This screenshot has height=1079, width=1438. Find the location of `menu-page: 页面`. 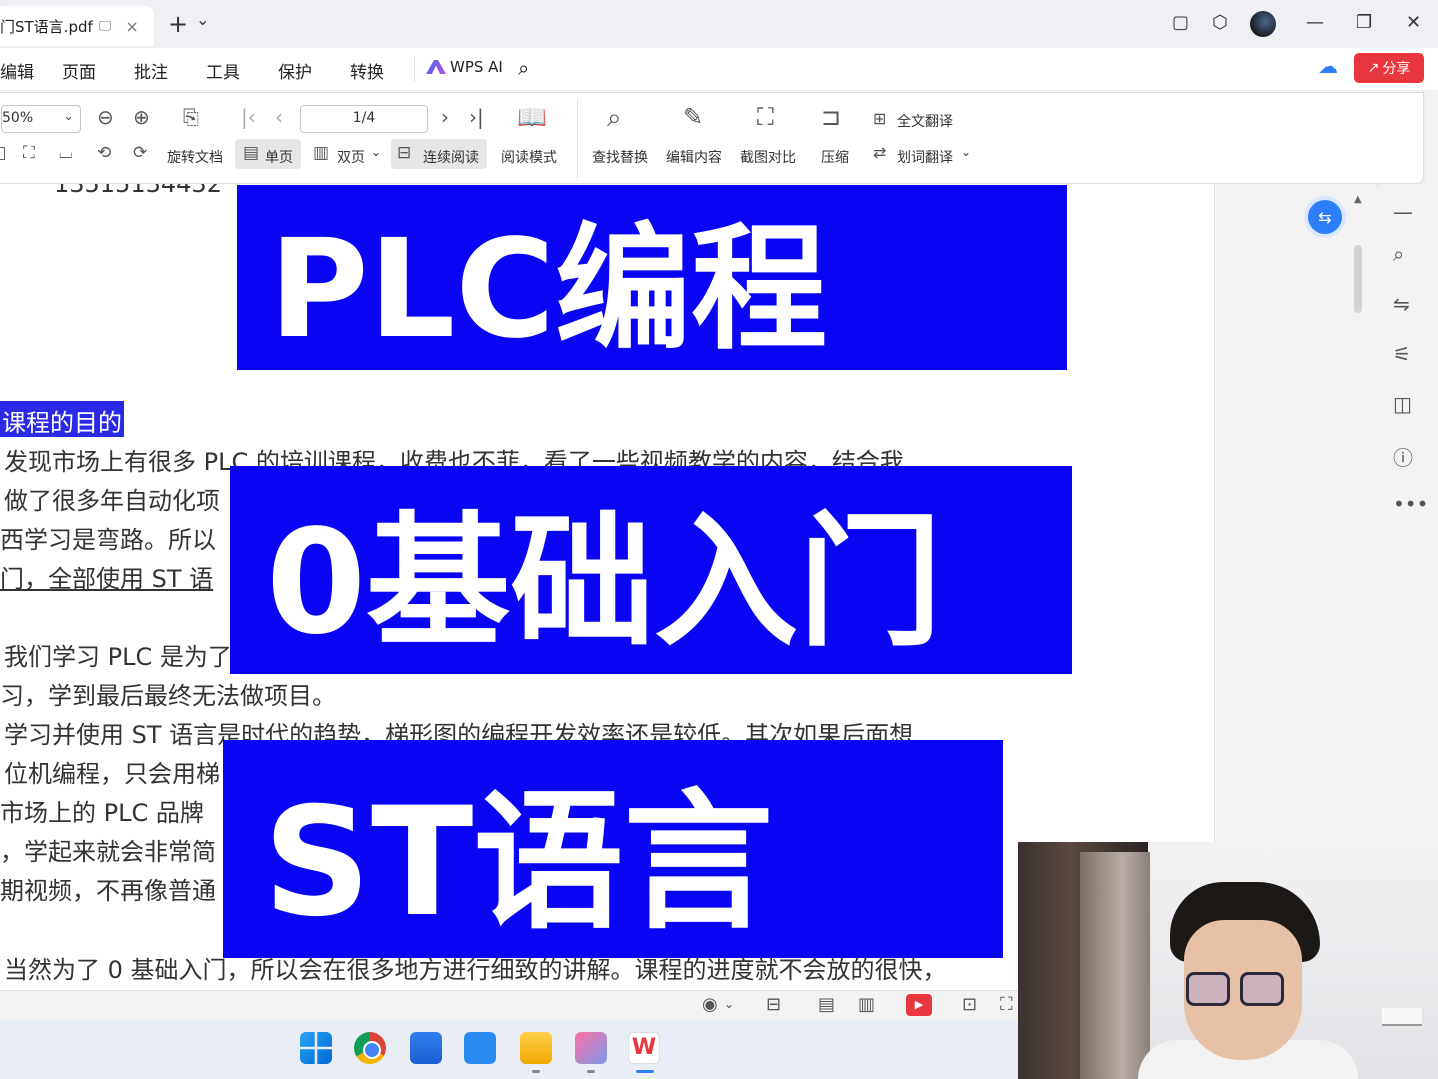

menu-page: 页面 is located at coordinates (79, 70).